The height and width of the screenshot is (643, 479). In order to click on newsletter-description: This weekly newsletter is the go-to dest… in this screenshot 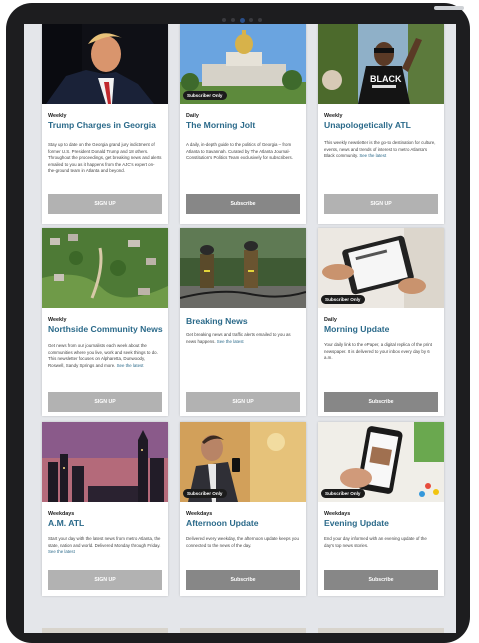, I will do `click(381, 150)`.